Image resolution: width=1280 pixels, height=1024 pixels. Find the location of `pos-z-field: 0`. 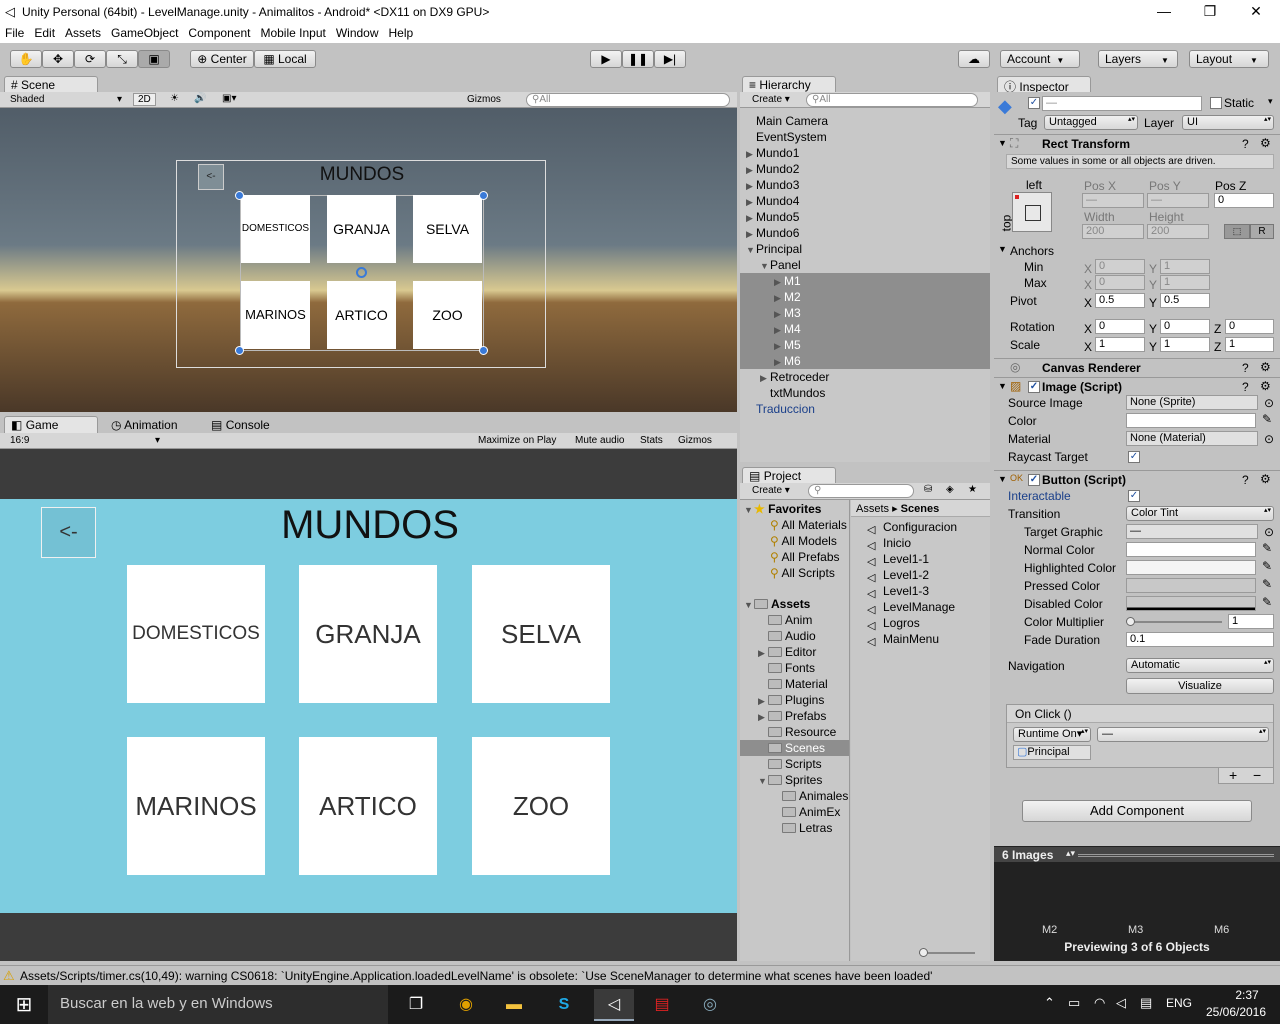

pos-z-field: 0 is located at coordinates (1244, 200).